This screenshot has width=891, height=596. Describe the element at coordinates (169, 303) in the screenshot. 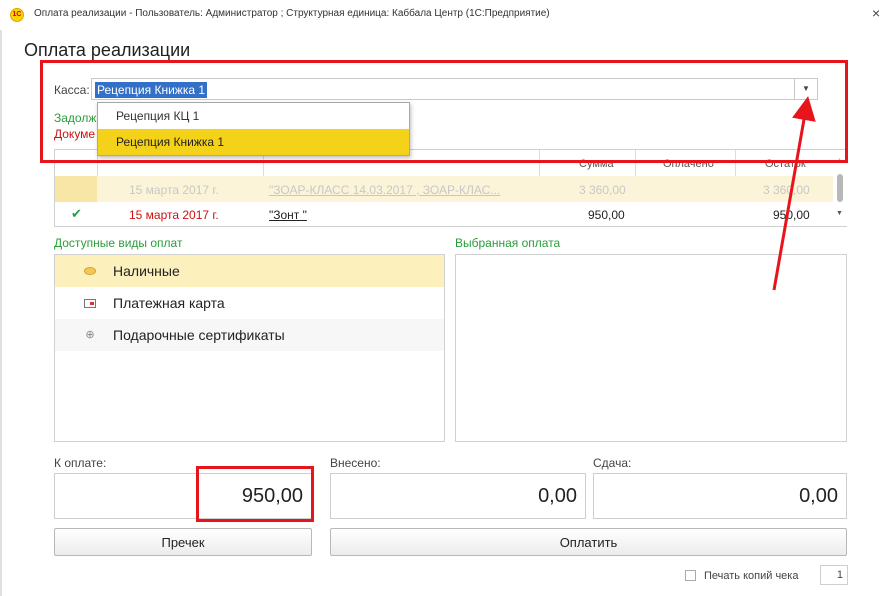

I see `payment-type-label: Платежная карта` at that location.